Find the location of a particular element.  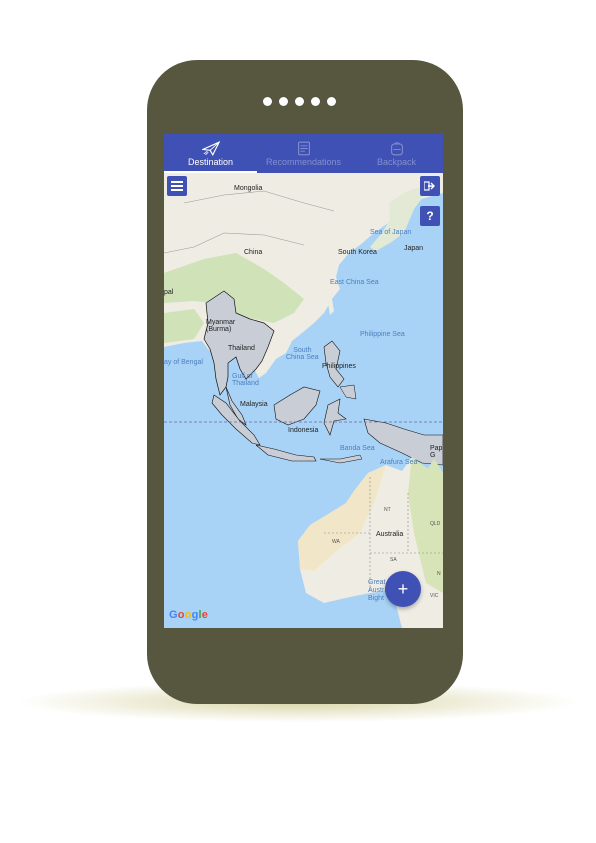

speaker-dots is located at coordinates (299, 101).